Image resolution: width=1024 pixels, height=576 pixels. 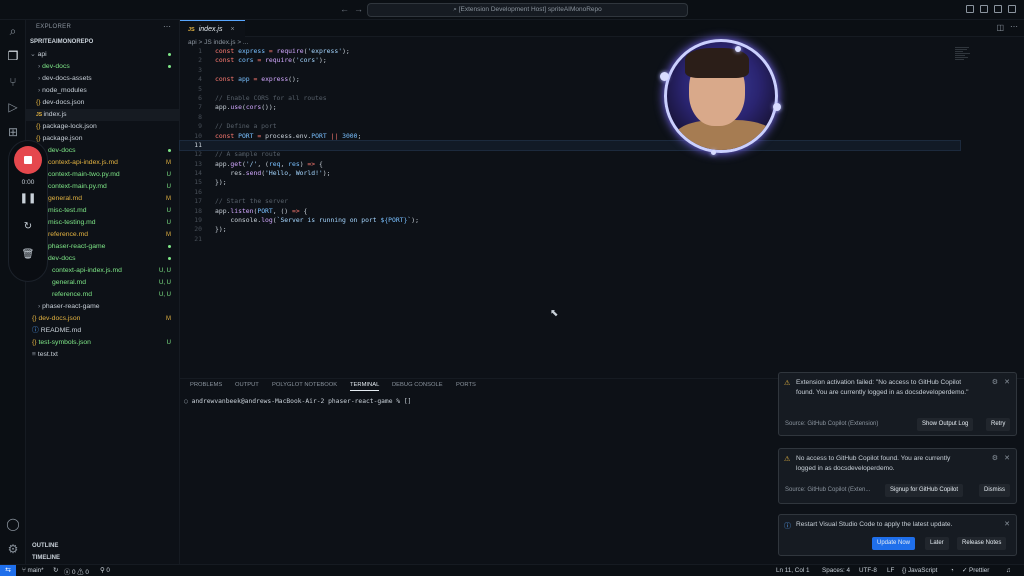 What do you see at coordinates (200, 60) in the screenshot?
I see `line-number: 2` at bounding box center [200, 60].